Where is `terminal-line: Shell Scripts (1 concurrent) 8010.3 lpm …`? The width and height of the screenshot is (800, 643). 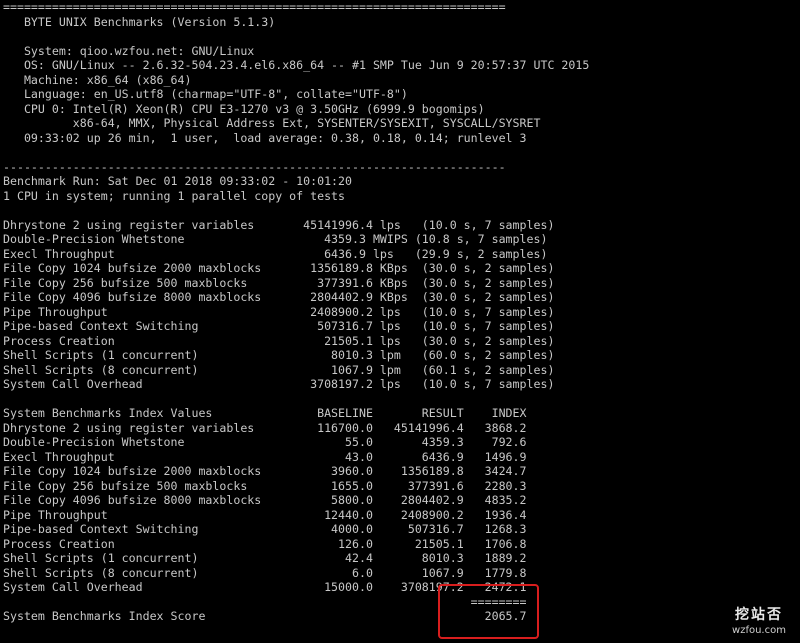 terminal-line: Shell Scripts (1 concurrent) 8010.3 lpm … is located at coordinates (279, 355).